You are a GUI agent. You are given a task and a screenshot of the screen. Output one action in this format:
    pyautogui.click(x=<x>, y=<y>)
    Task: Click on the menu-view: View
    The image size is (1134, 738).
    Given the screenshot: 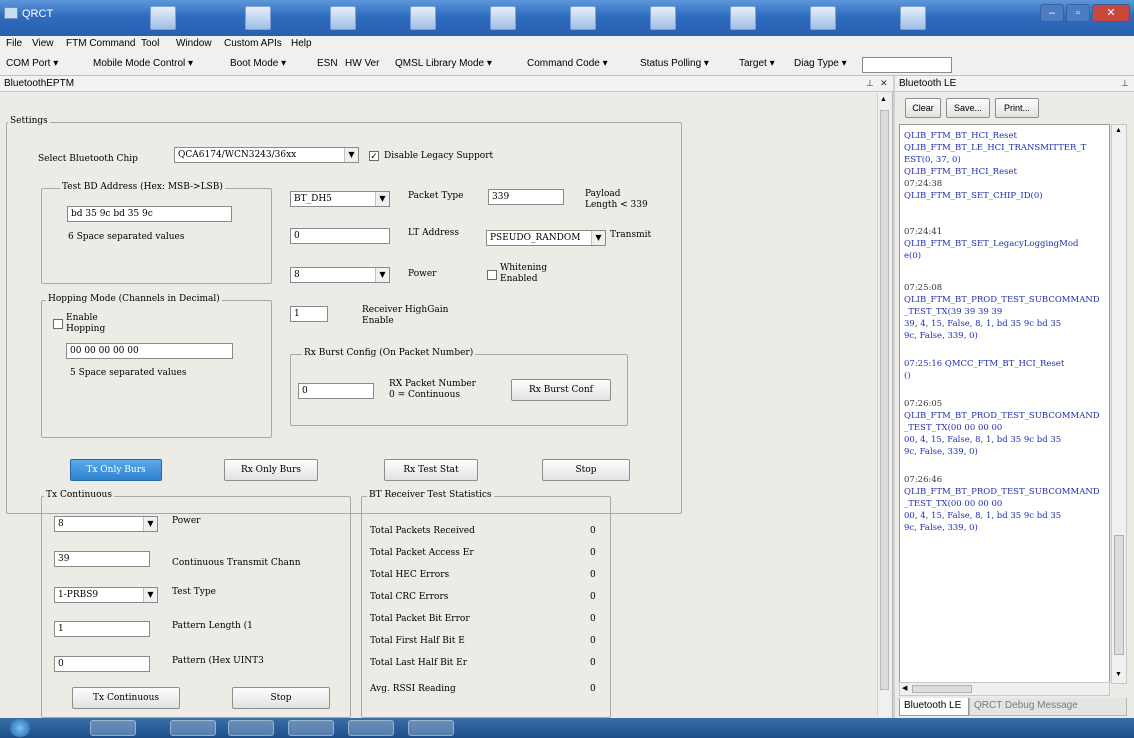 What is the action you would take?
    pyautogui.click(x=43, y=43)
    